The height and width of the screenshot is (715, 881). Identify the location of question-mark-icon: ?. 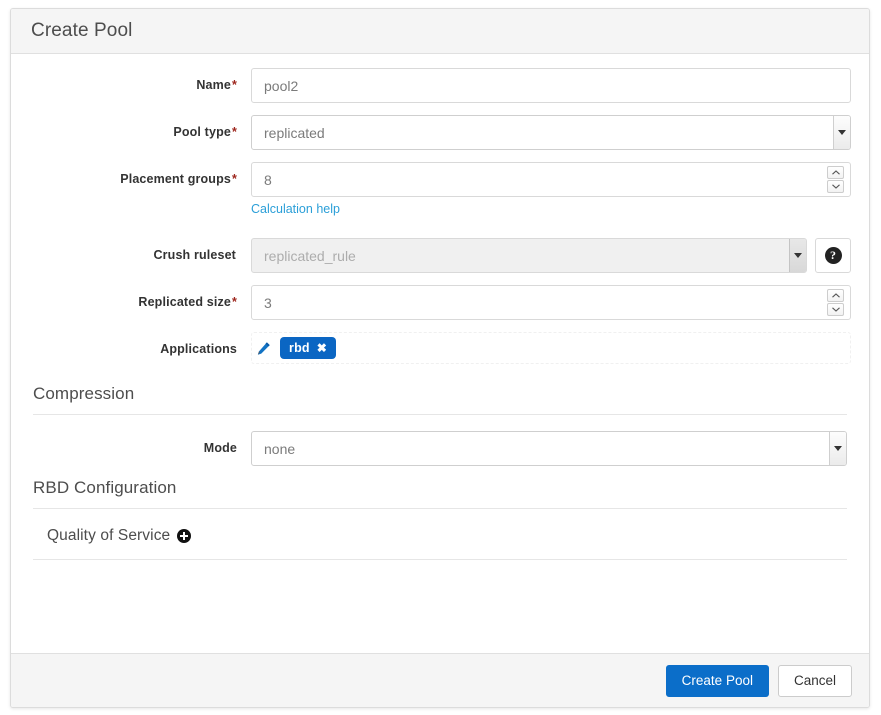
(833, 255).